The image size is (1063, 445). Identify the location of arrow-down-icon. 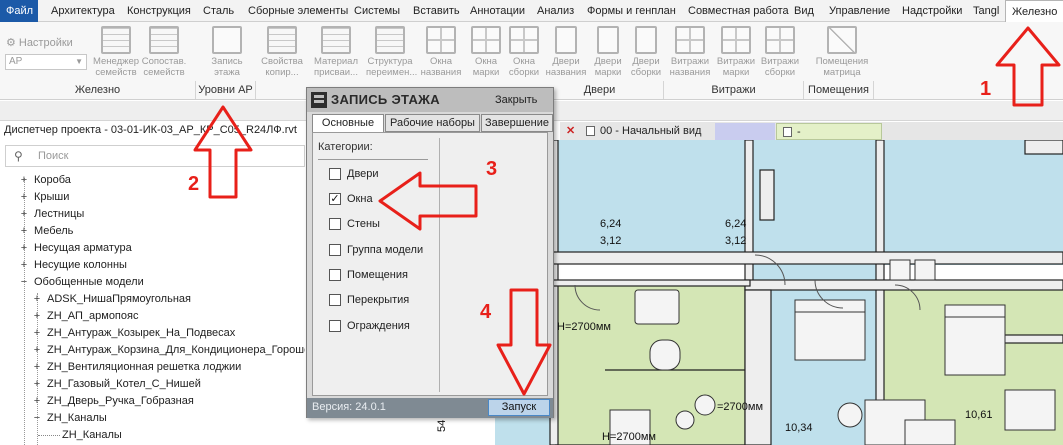
(524, 342).